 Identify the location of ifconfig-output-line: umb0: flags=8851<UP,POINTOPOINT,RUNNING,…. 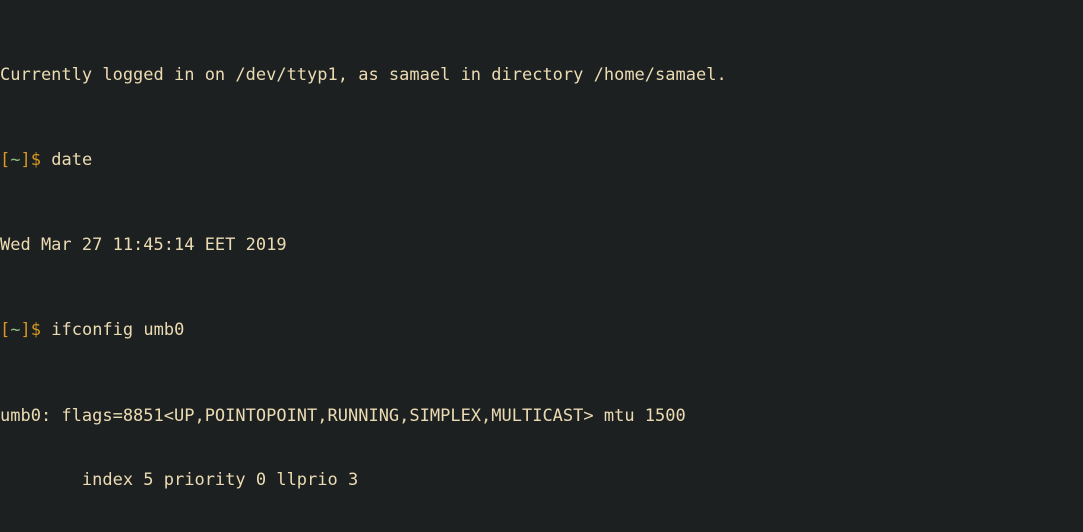
(541, 416).